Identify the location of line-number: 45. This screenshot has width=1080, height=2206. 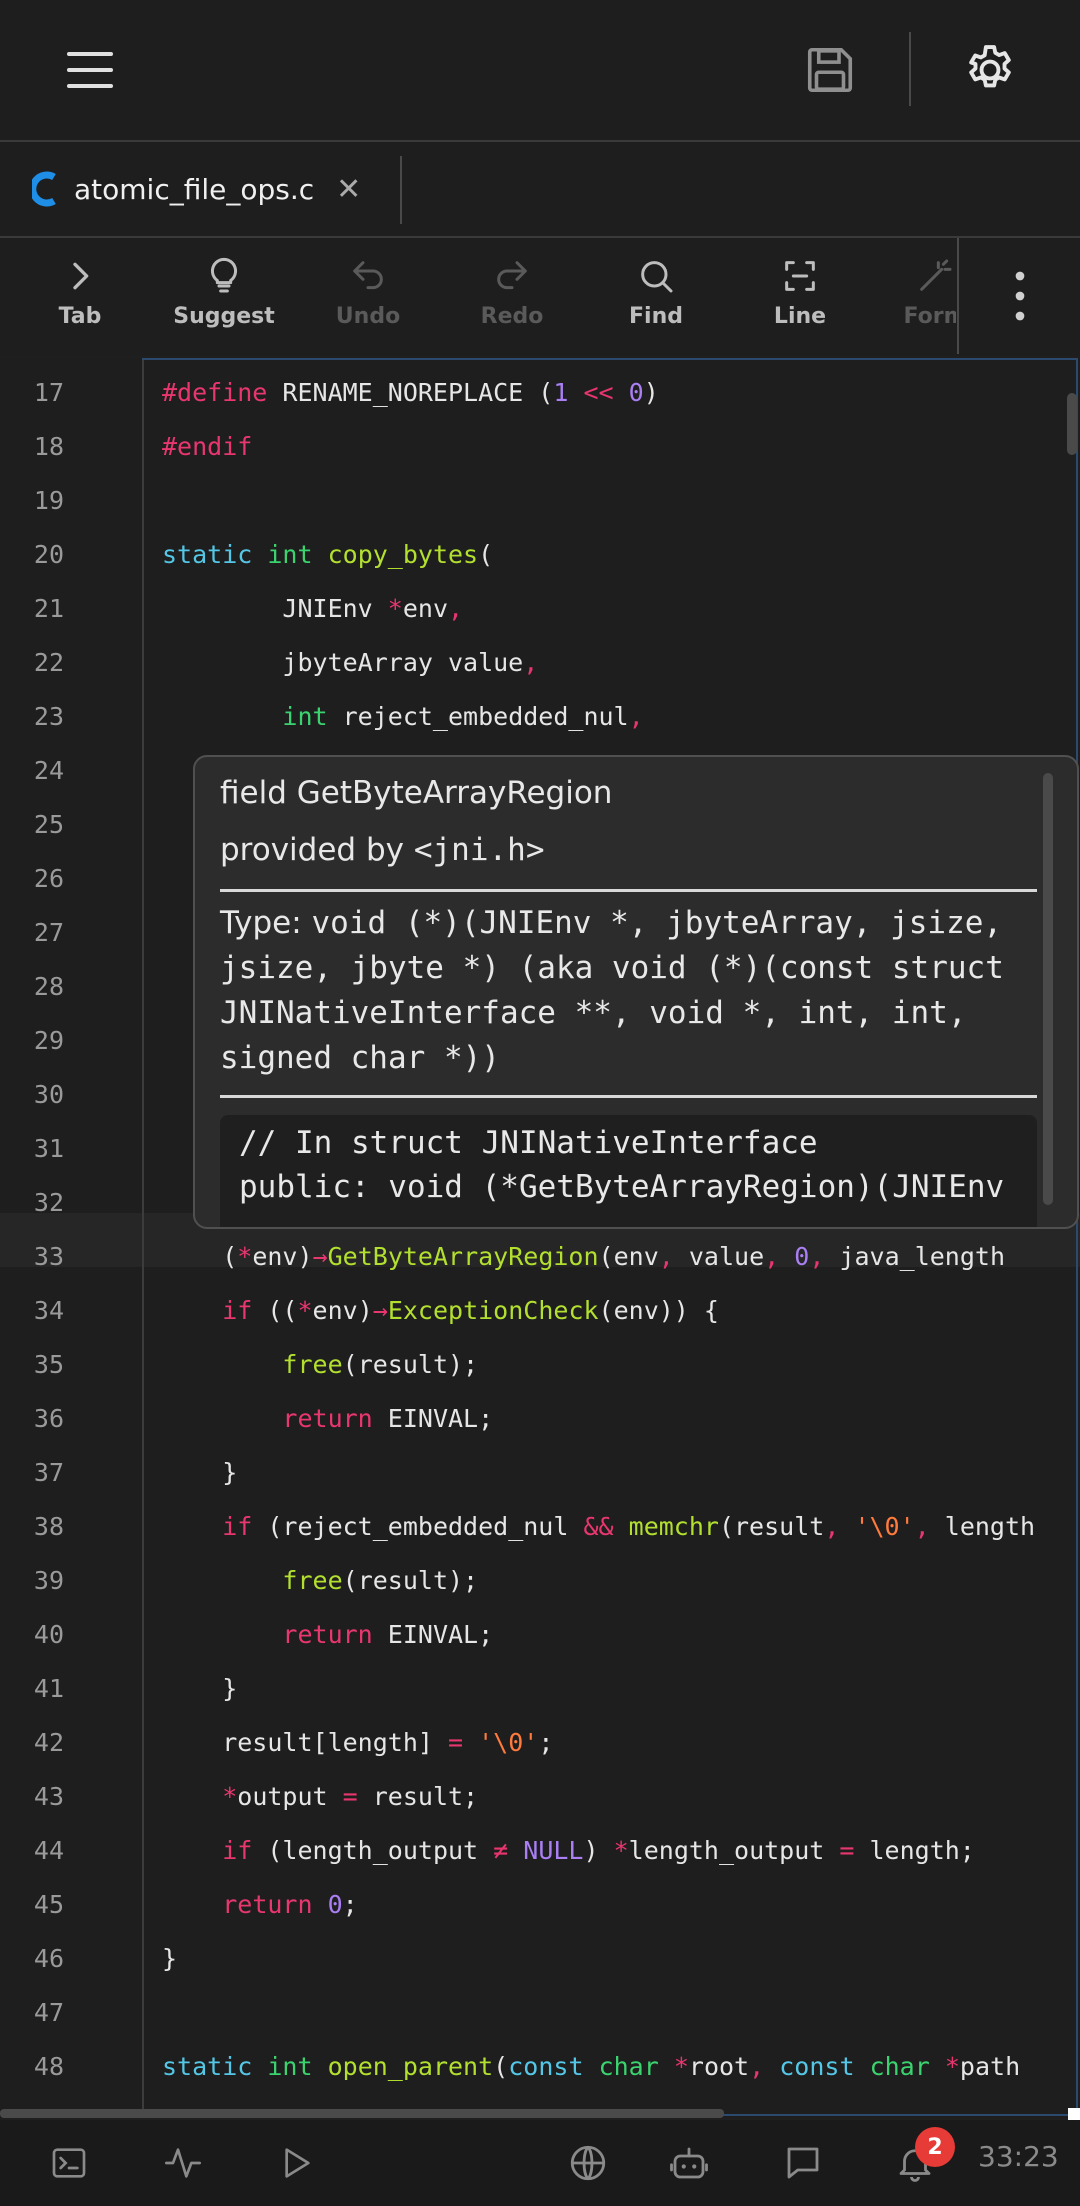
(32, 1904).